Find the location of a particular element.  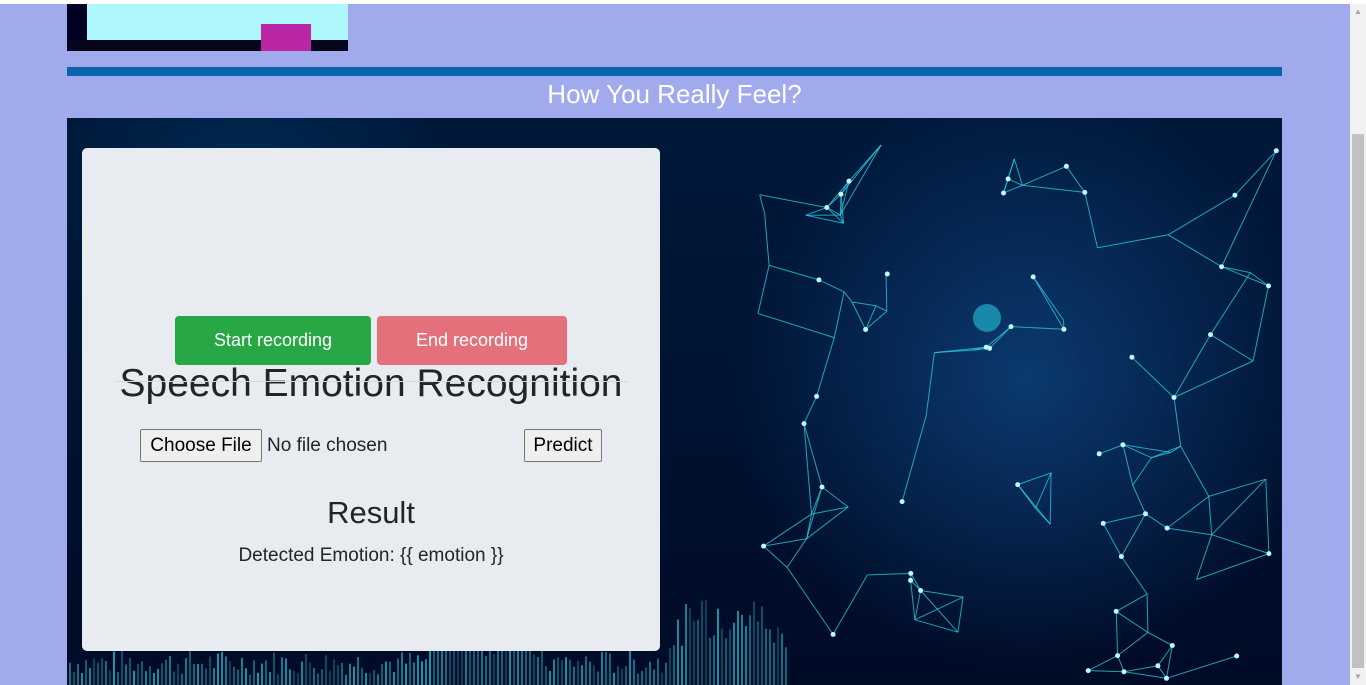

logo-magenta-block is located at coordinates (286, 37).